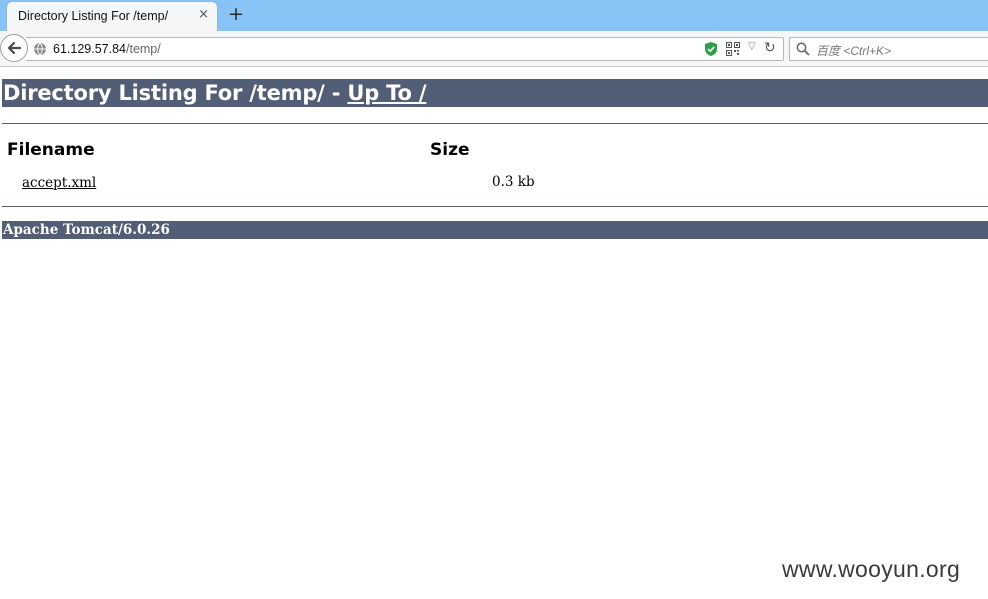  I want to click on browser-tab: Directory Listing For /temp/ ×, so click(112, 16).